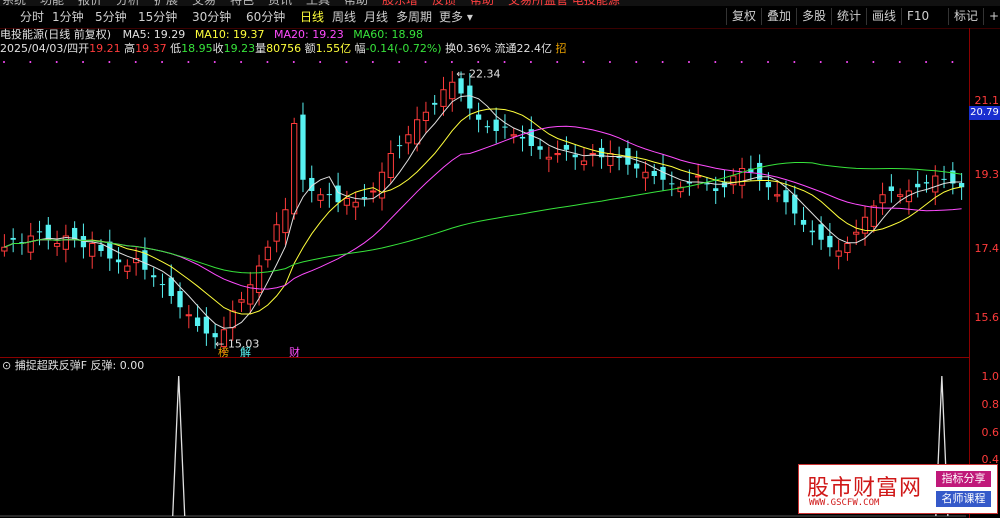  Describe the element at coordinates (917, 16) in the screenshot. I see `toolbar-button: F10` at that location.